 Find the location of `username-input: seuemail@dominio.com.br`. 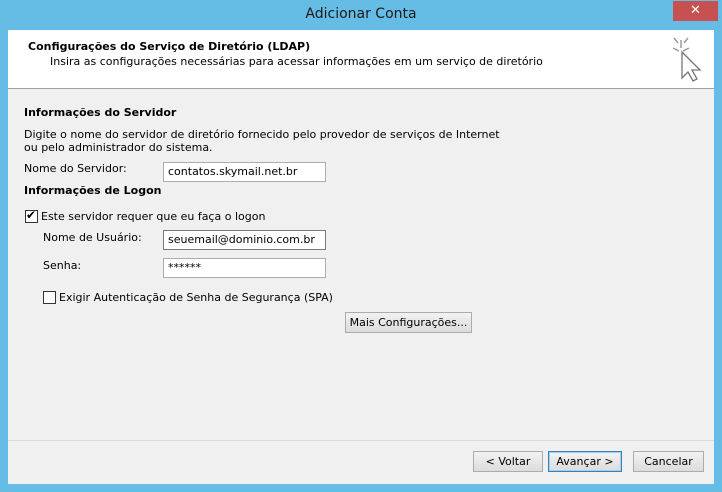

username-input: seuemail@dominio.com.br is located at coordinates (244, 240).